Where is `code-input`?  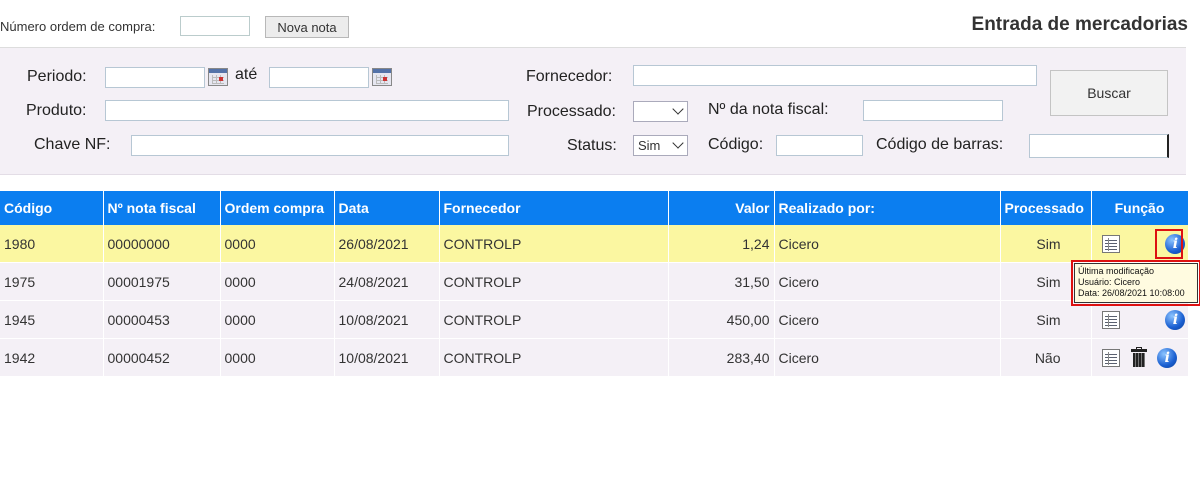
code-input is located at coordinates (819, 145).